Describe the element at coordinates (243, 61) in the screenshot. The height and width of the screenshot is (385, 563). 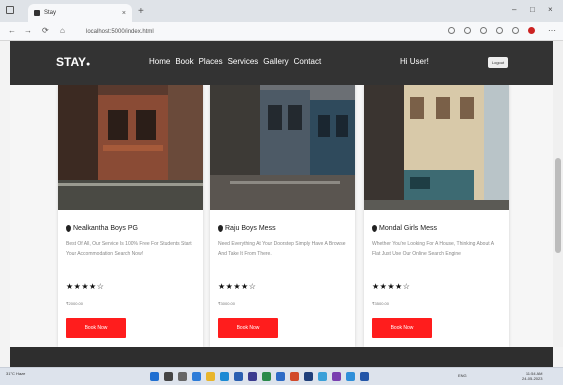
I see `nav-services: Services` at that location.